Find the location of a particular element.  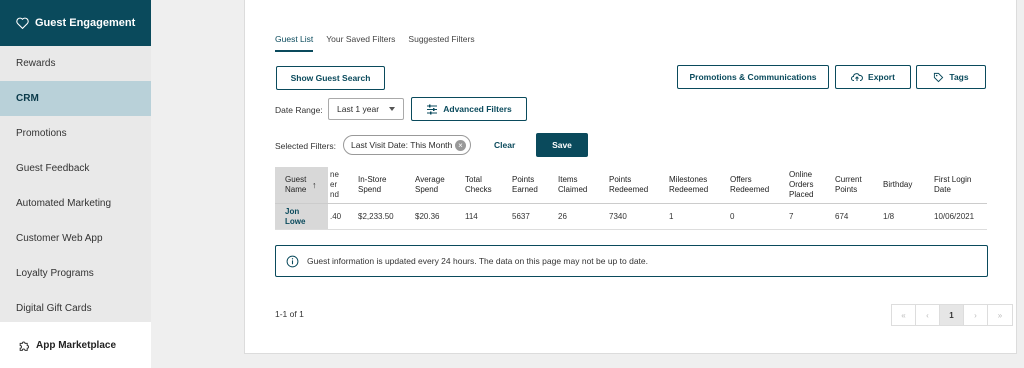

sidebar-item-guest-feedback: Guest Feedback is located at coordinates (75, 168).